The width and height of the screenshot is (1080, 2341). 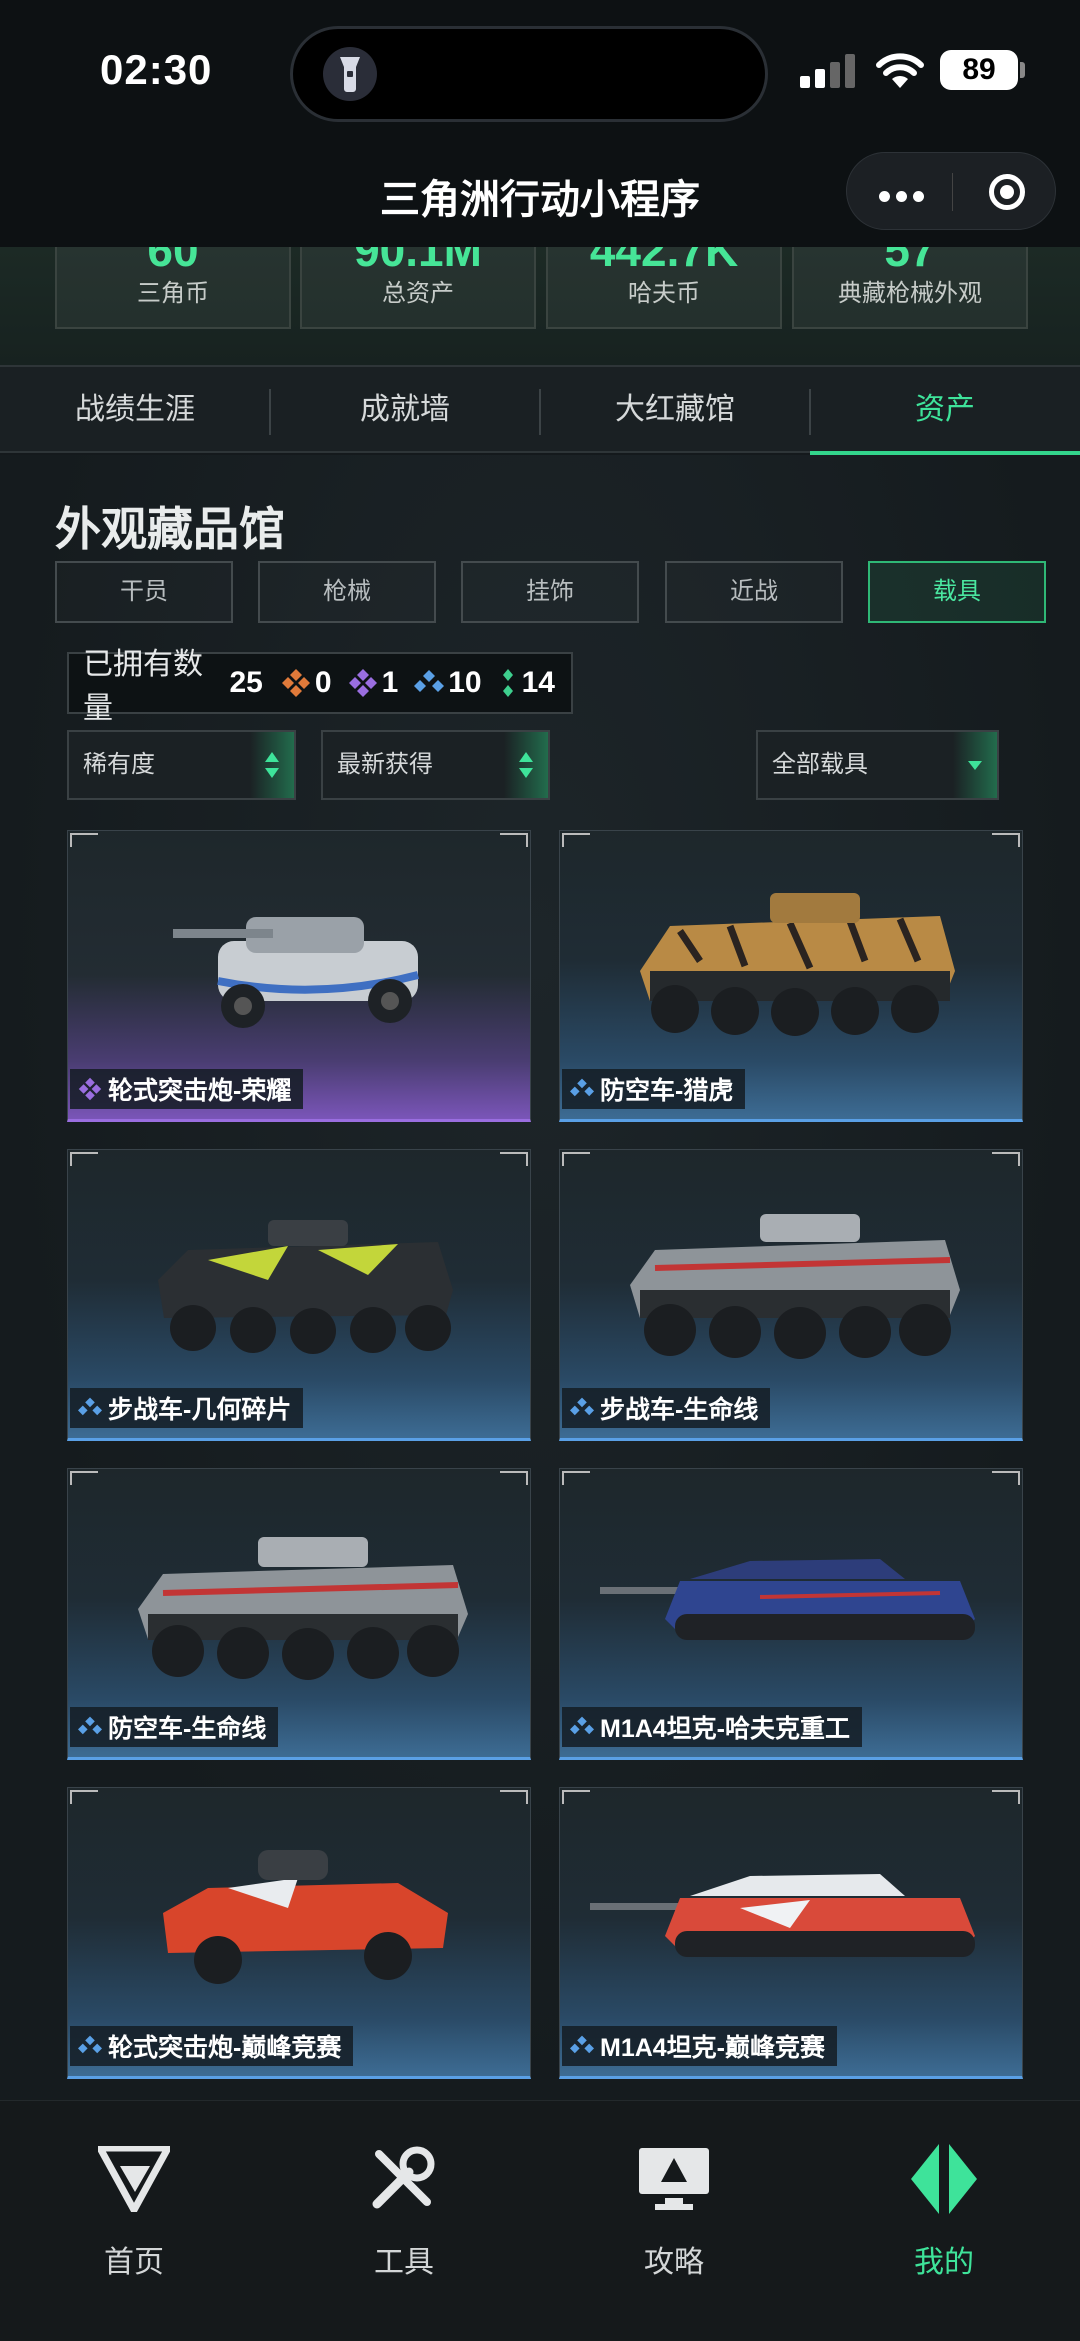 I want to click on stat-label: 哈夫币, so click(x=664, y=293).